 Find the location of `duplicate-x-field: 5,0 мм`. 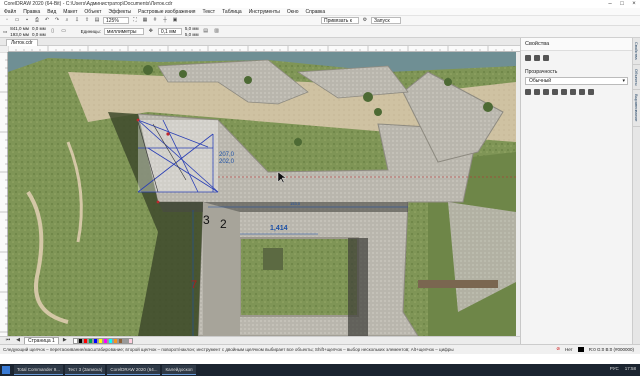

duplicate-x-field: 5,0 мм is located at coordinates (192, 28).